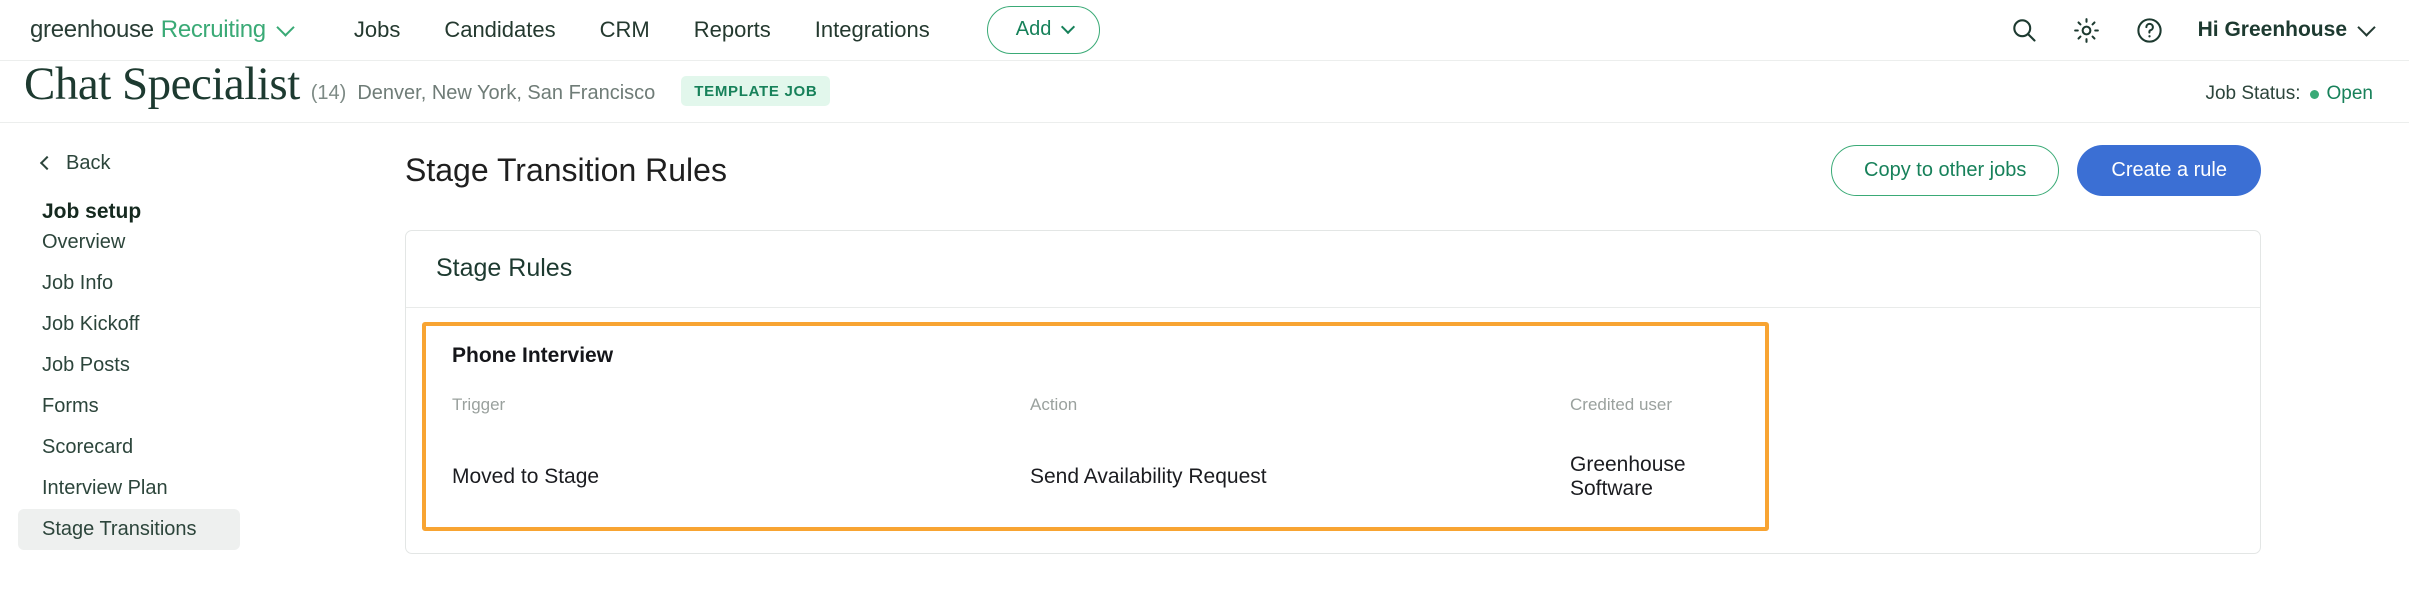  I want to click on logo-primary-text: greenhouse, so click(92, 29).